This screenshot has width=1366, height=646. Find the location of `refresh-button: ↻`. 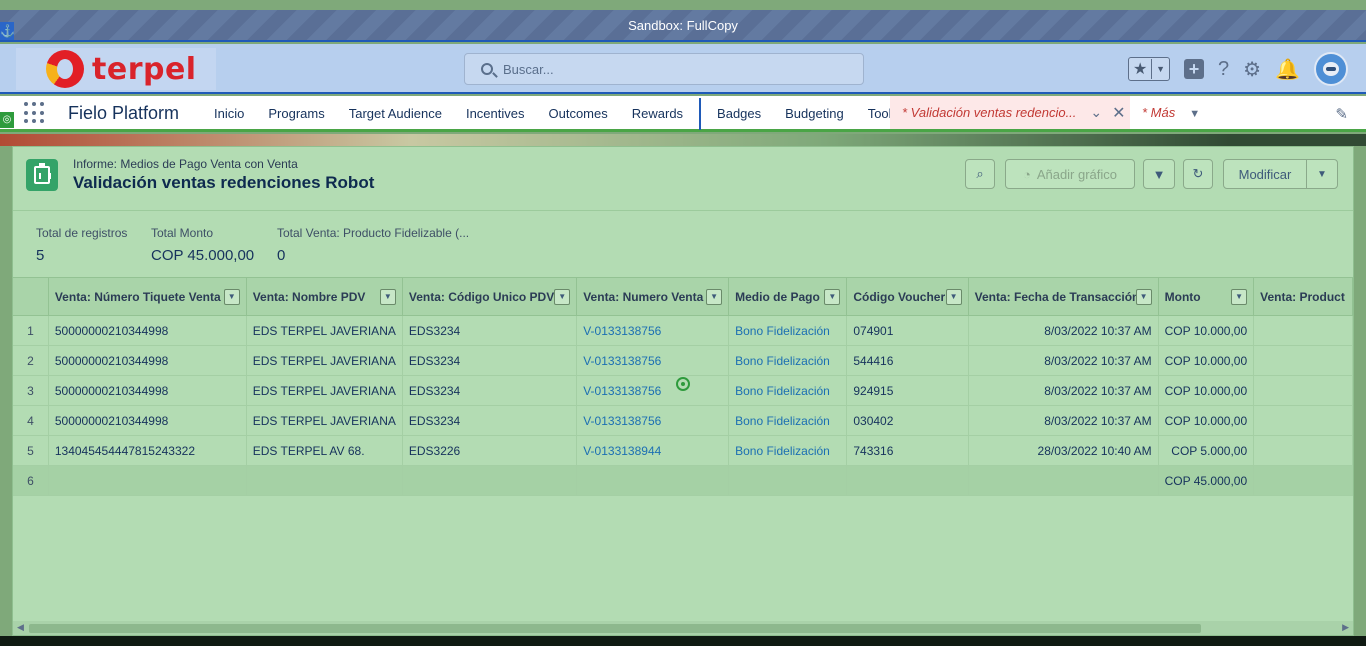

refresh-button: ↻ is located at coordinates (1198, 174).